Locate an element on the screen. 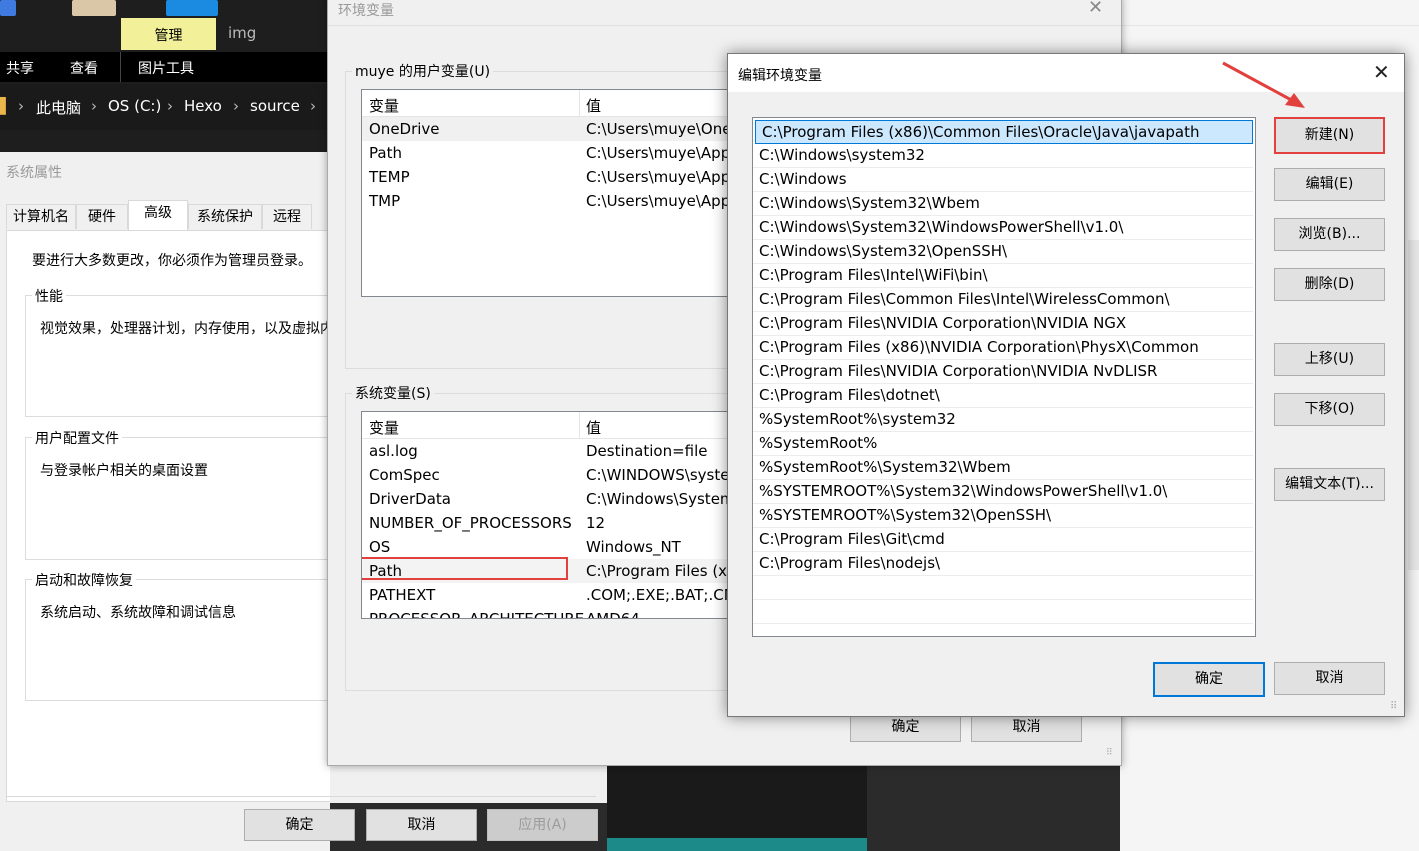  breadcrumb: ▌ › 此电脑 › OS (C:) › Hexo › source › is located at coordinates (165, 107).